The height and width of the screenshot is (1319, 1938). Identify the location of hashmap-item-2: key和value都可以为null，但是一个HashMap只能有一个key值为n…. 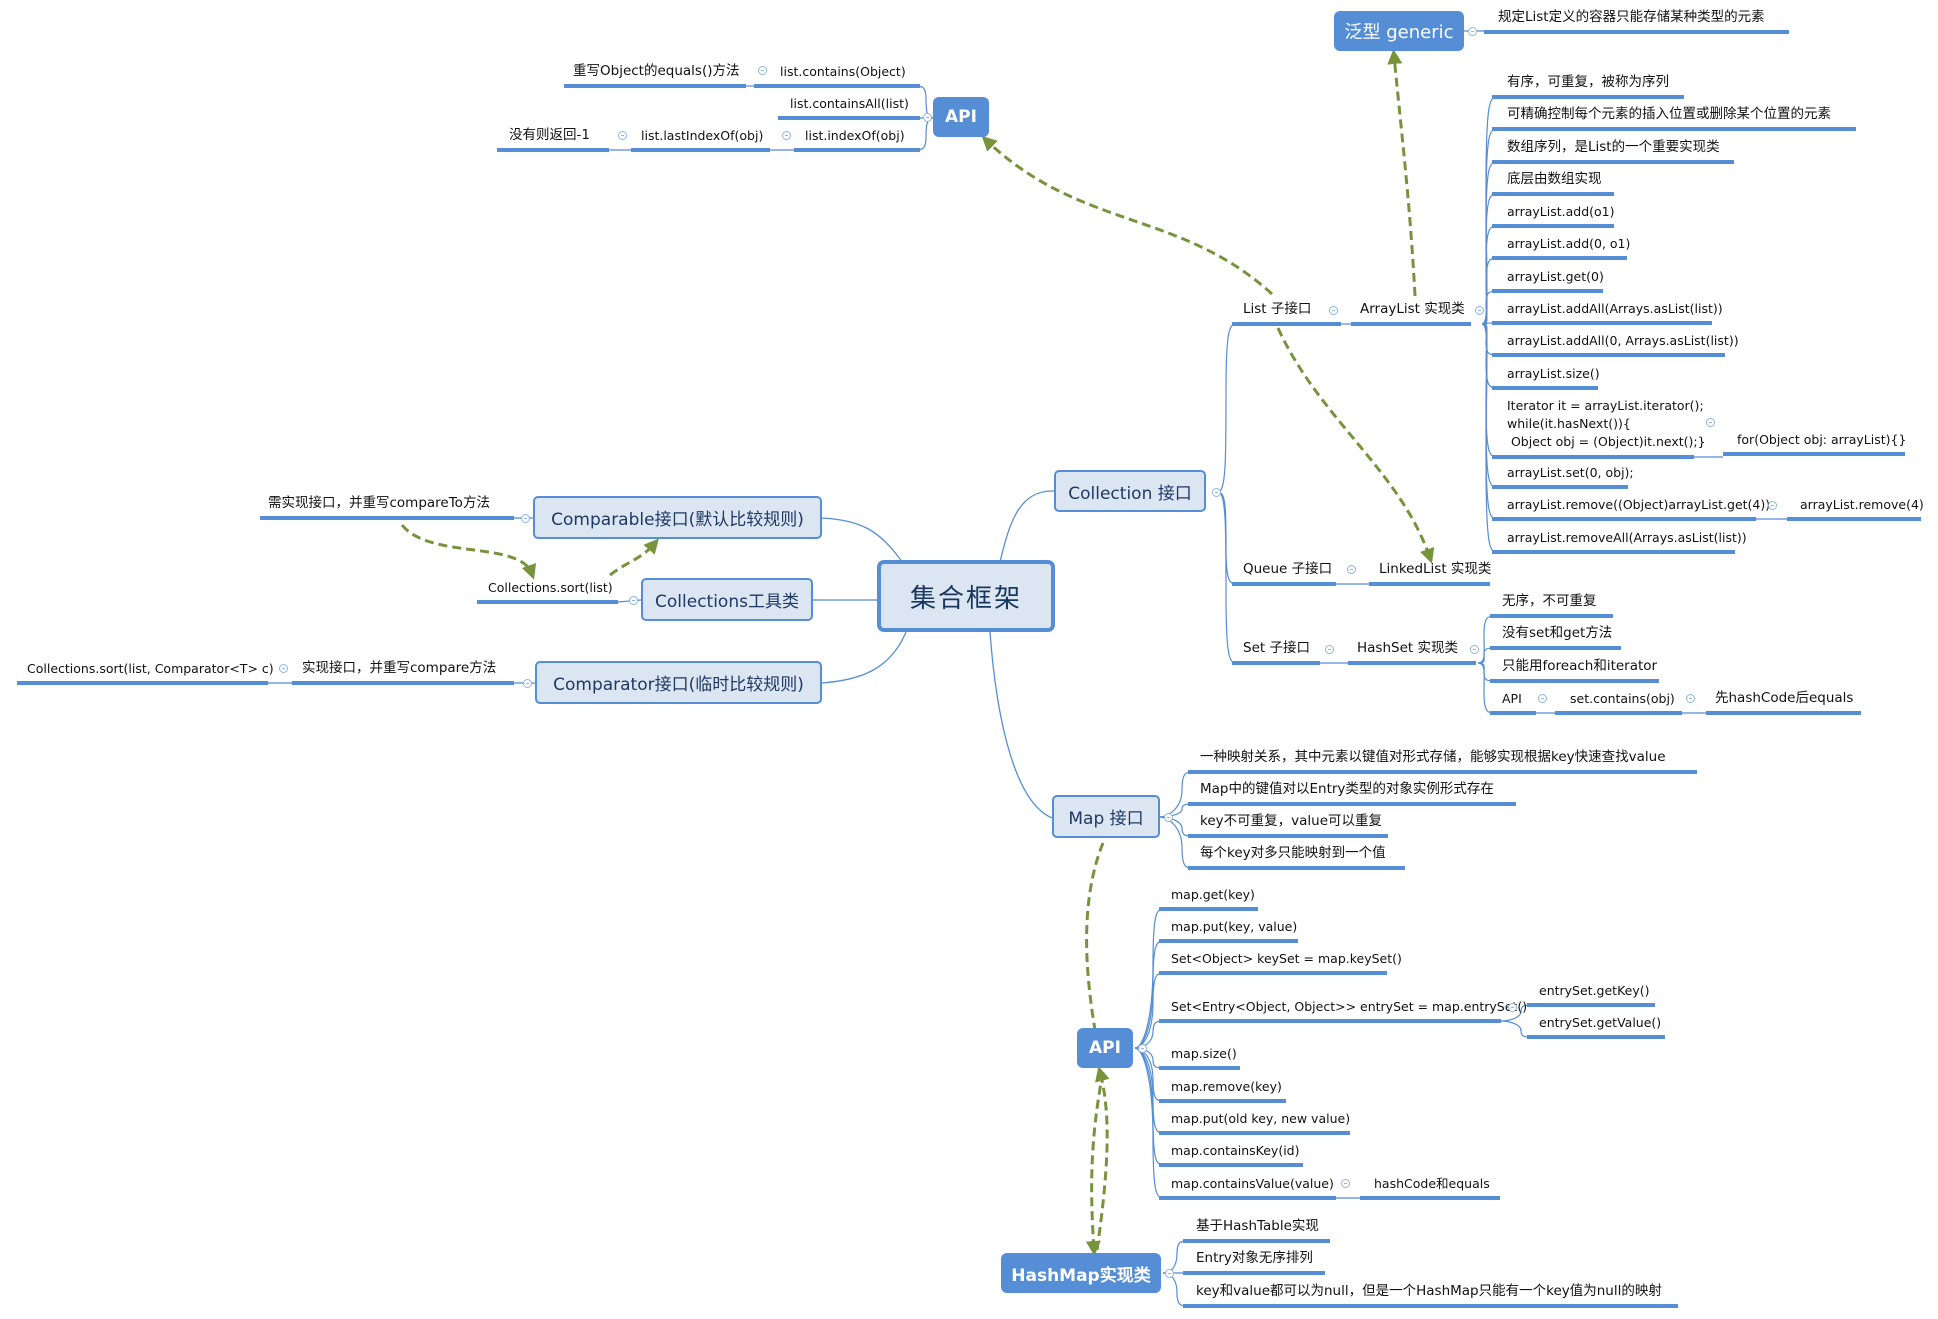
(1429, 1291).